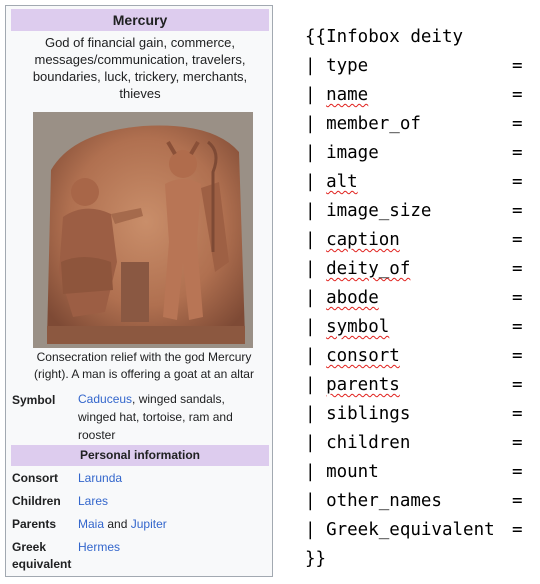 The width and height of the screenshot is (540, 584). What do you see at coordinates (171, 478) in the screenshot?
I see `consort-value: Larunda` at bounding box center [171, 478].